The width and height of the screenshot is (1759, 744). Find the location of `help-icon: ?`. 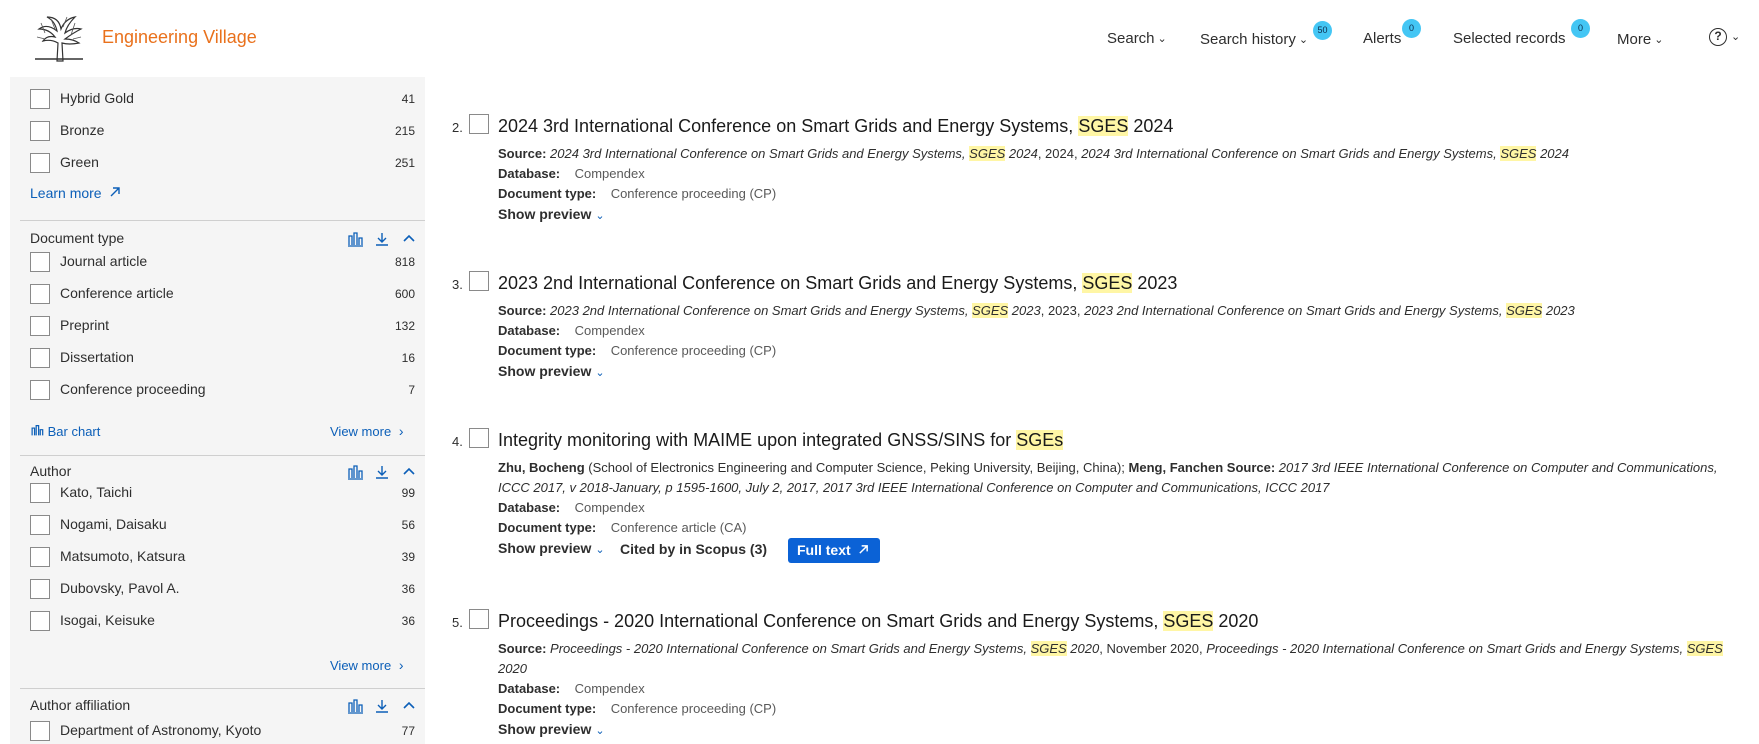

help-icon: ? is located at coordinates (1718, 37).